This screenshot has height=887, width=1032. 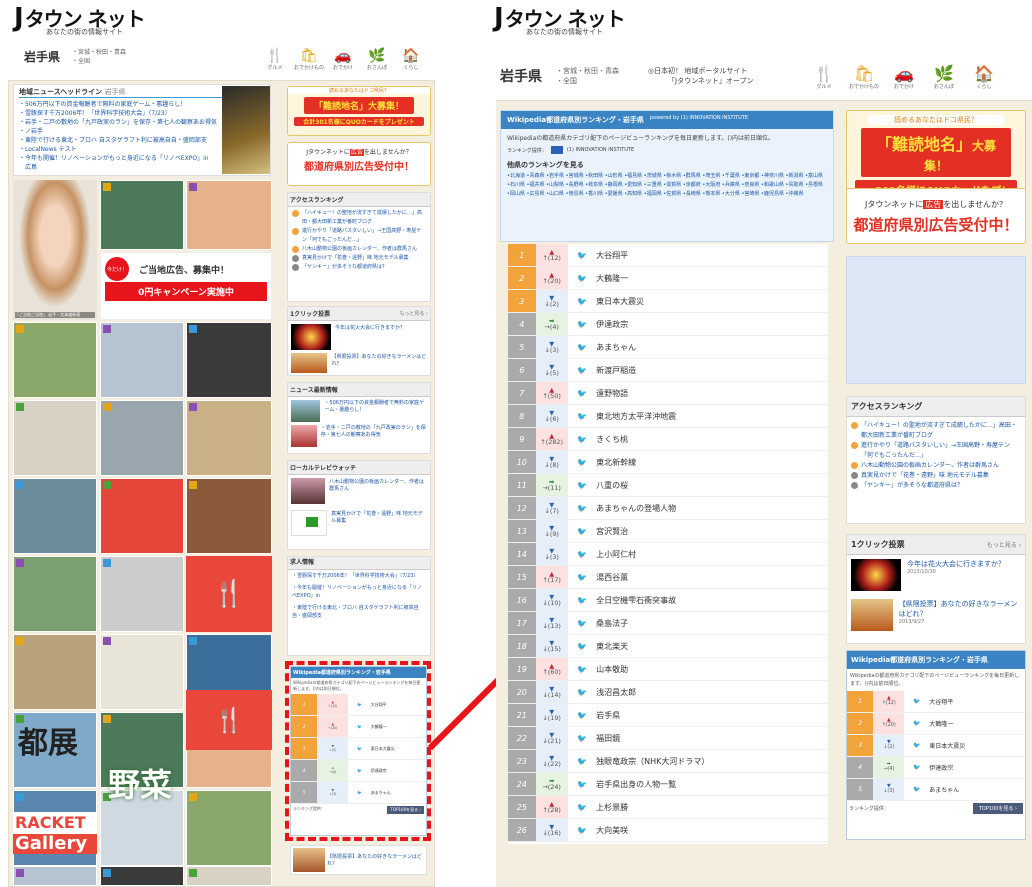 I want to click on pref-links: ・宮城・秋田・青森 ・全国, so click(x=99, y=57).